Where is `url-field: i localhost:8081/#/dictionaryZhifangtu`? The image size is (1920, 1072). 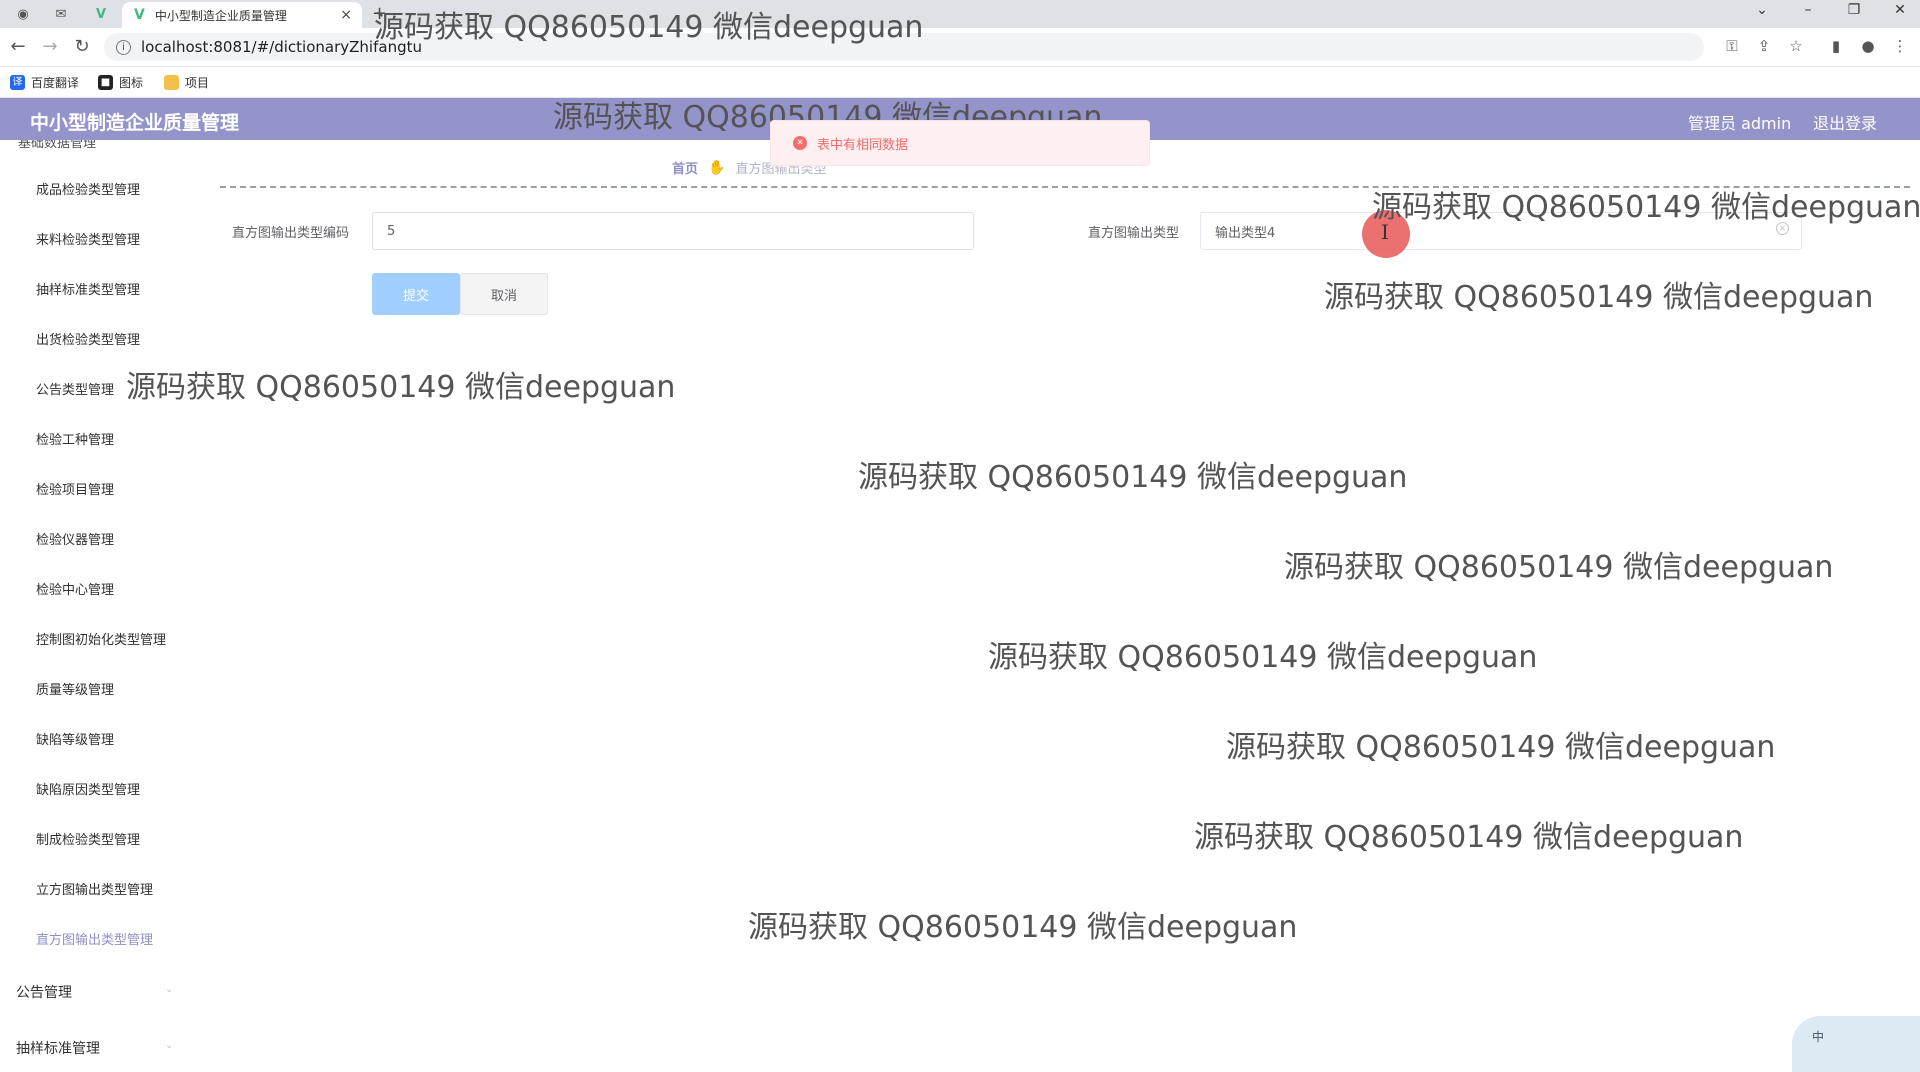 url-field: i localhost:8081/#/dictionaryZhifangtu is located at coordinates (904, 47).